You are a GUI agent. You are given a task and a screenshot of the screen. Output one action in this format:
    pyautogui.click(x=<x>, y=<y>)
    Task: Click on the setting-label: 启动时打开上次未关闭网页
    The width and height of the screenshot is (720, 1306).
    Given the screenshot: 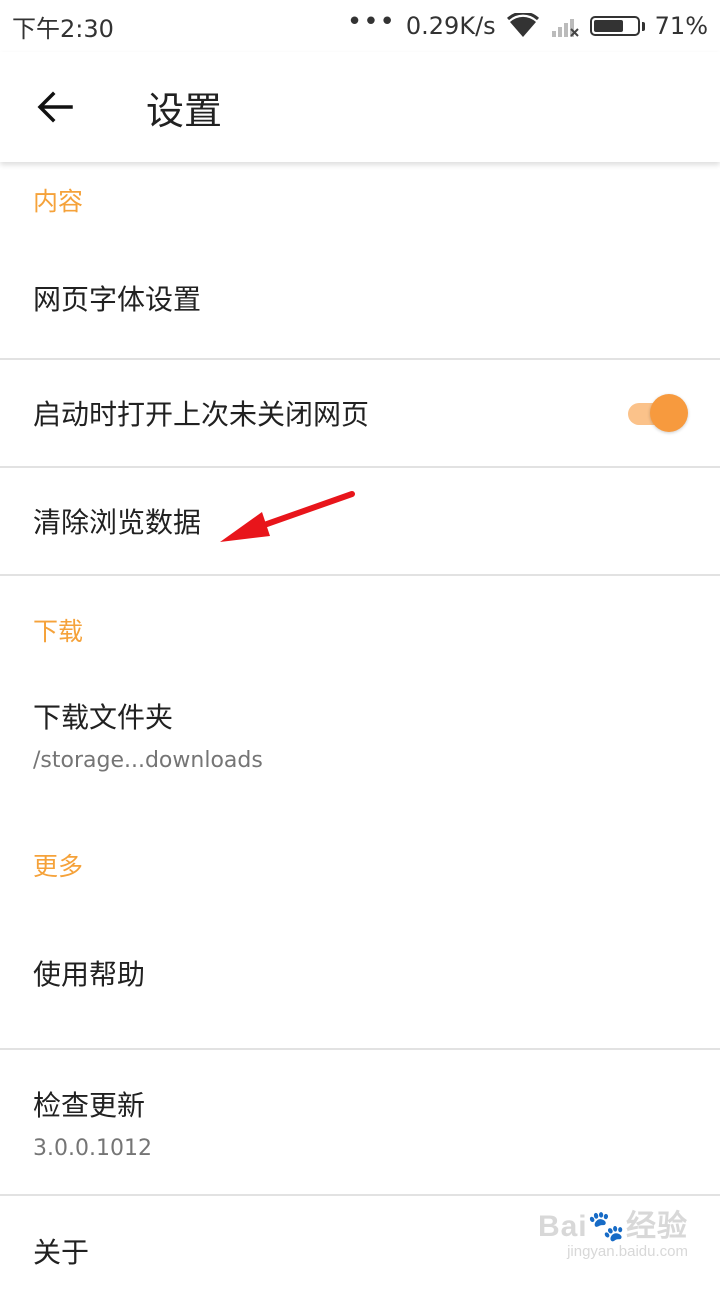 What is the action you would take?
    pyautogui.click(x=201, y=414)
    